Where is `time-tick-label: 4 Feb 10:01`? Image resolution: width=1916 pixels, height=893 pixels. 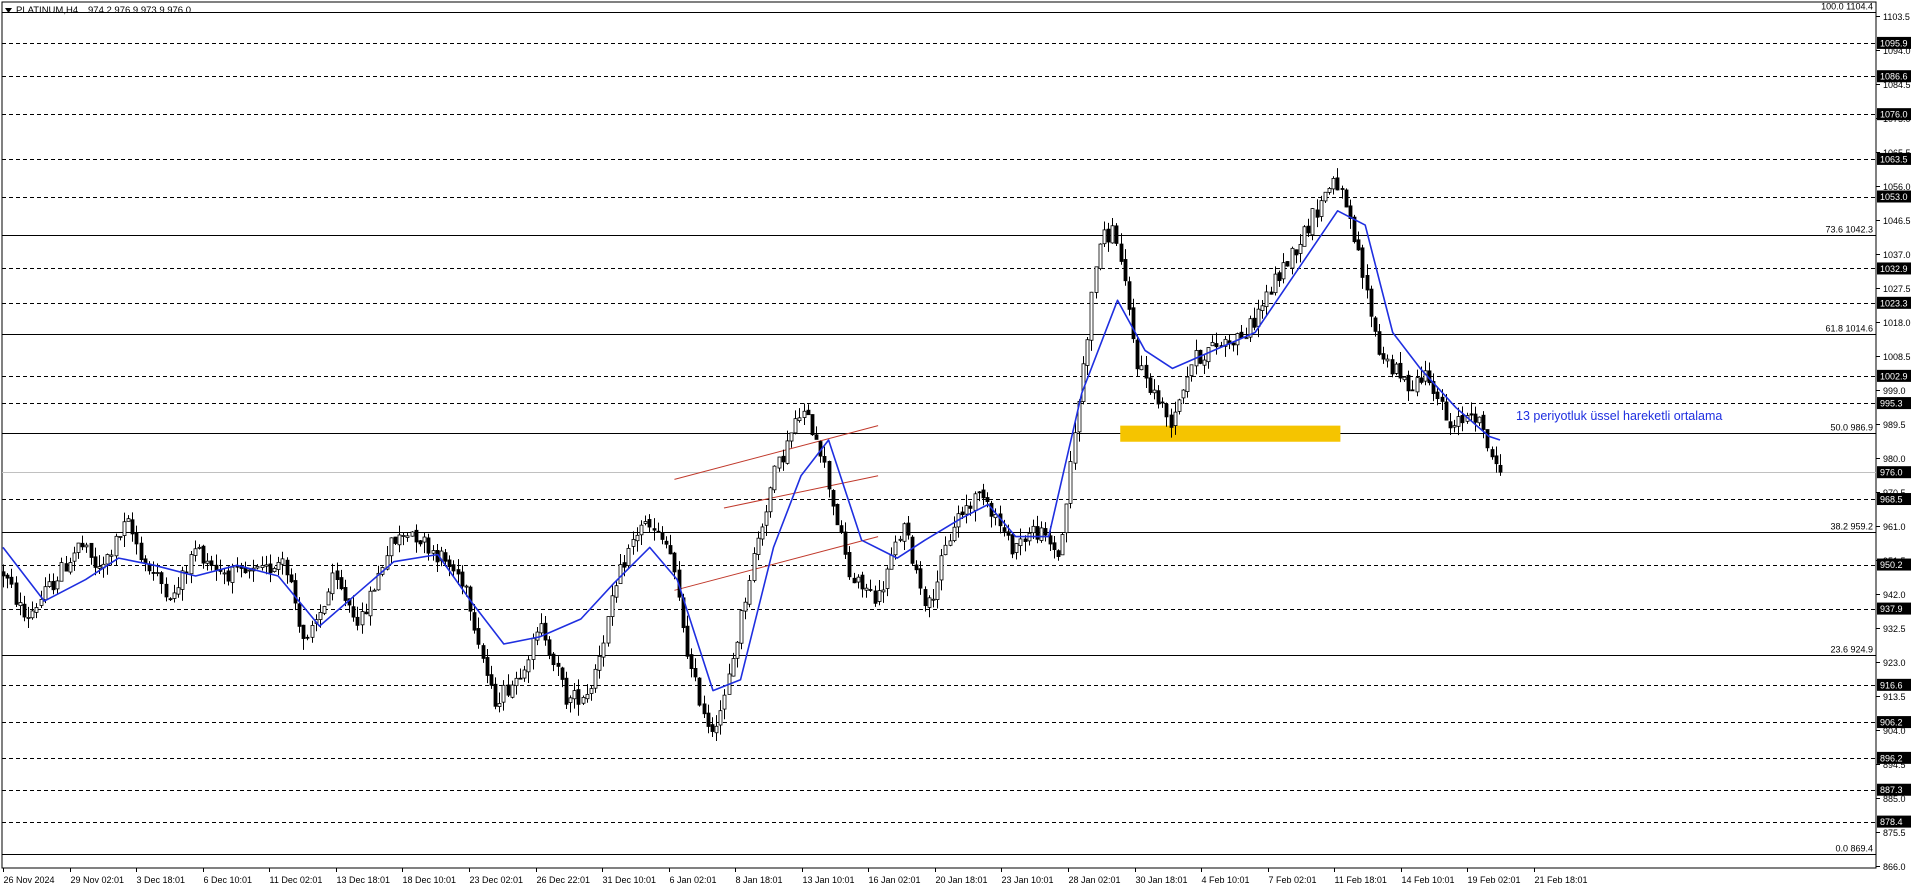
time-tick-label: 4 Feb 10:01 is located at coordinates (1226, 880).